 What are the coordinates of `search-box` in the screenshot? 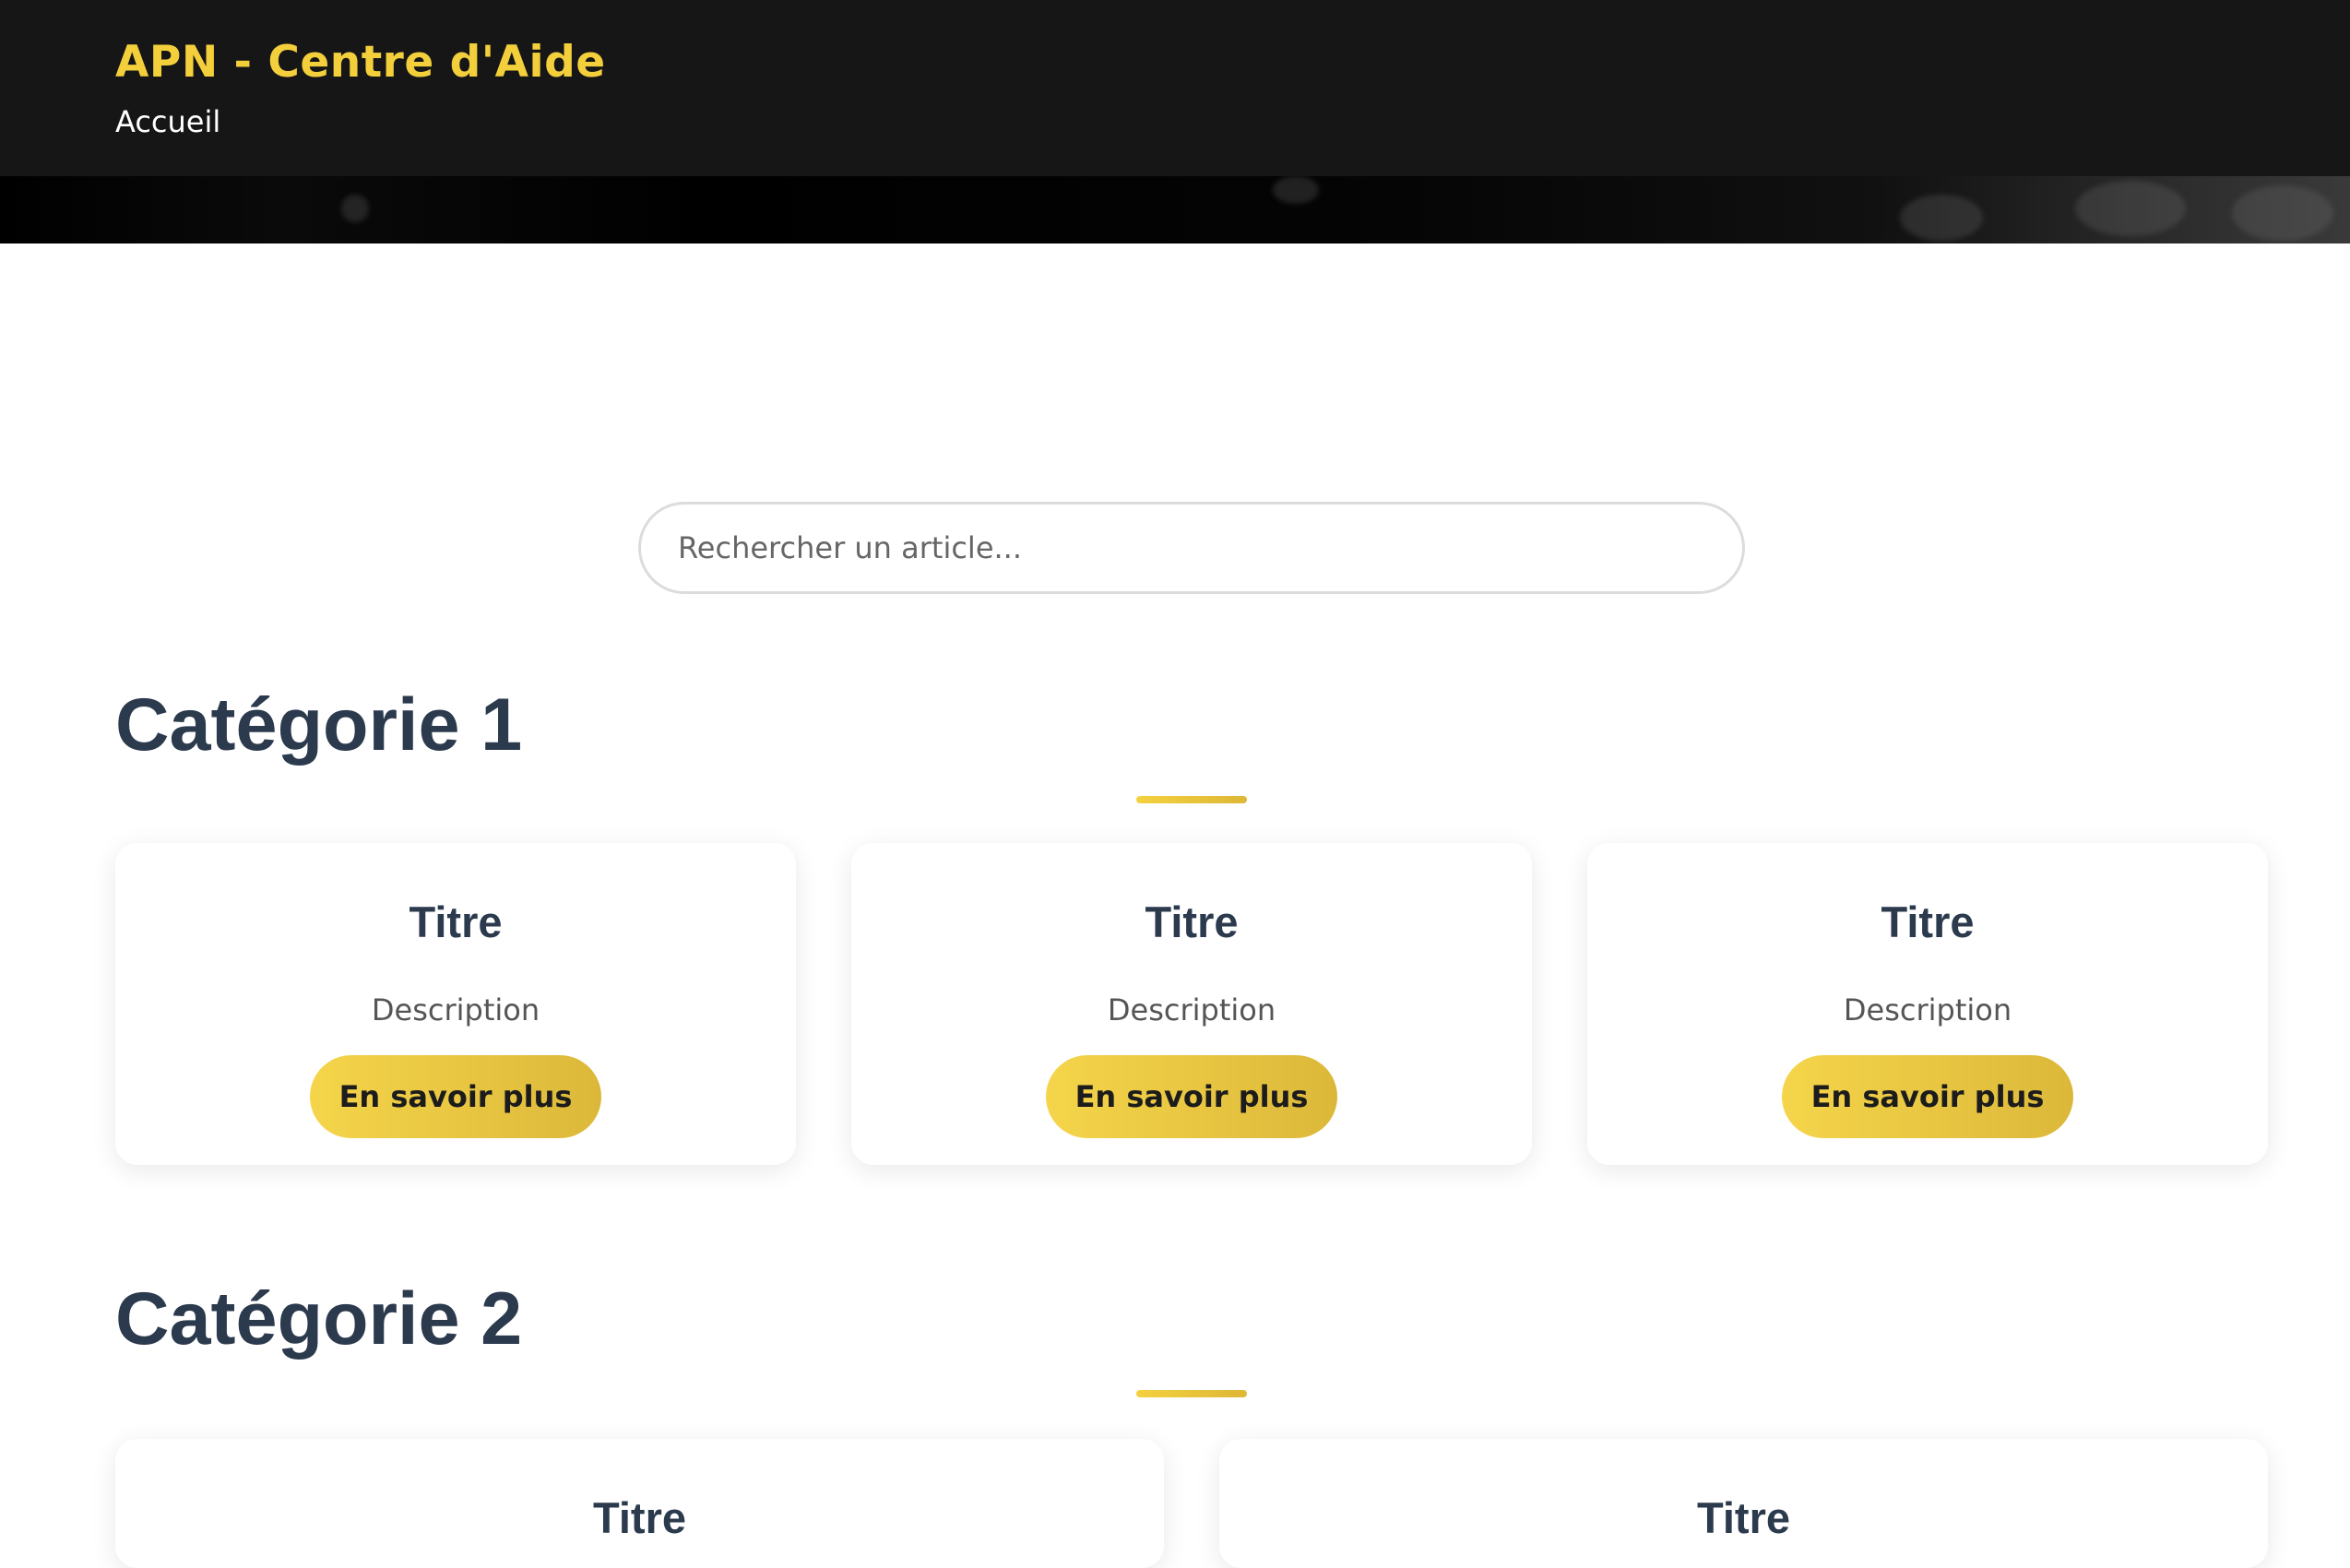 It's located at (1191, 548).